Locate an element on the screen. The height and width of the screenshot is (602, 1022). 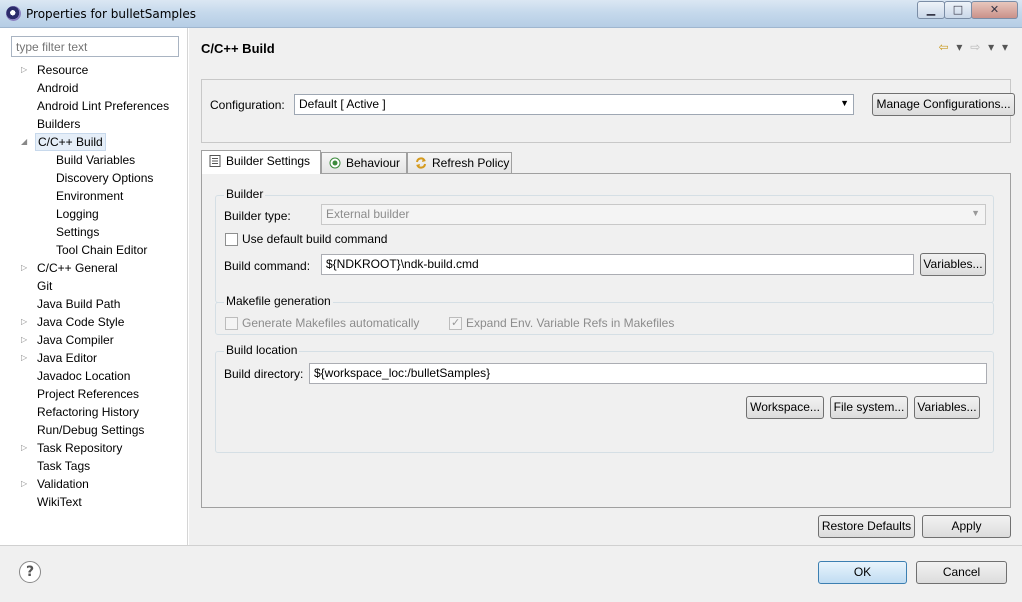
sidebar-item-label: Java Compiler is located at coordinates (75, 340).